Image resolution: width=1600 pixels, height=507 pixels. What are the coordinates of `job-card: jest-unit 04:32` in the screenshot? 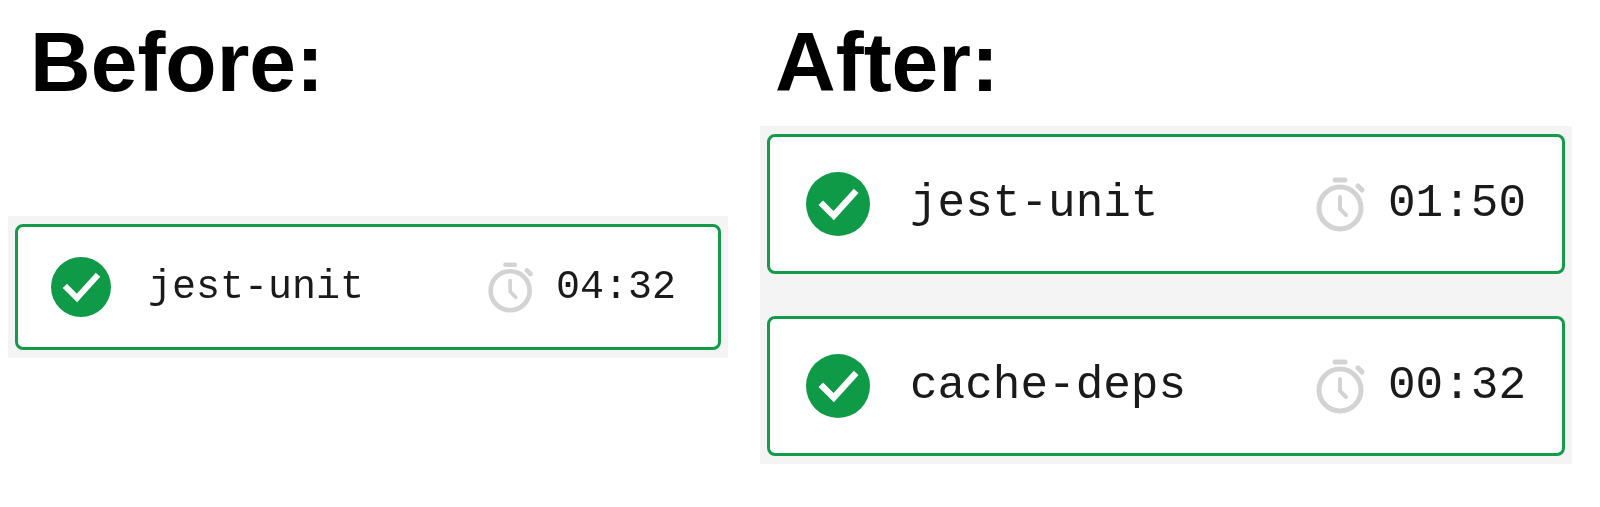 It's located at (368, 287).